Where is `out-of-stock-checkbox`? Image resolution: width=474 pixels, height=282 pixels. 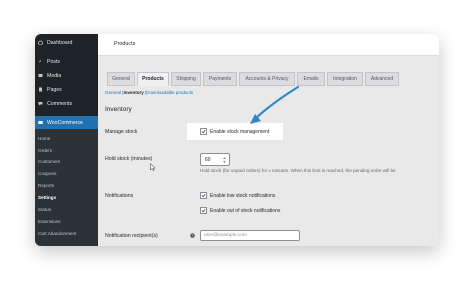
out-of-stock-checkbox is located at coordinates (203, 210).